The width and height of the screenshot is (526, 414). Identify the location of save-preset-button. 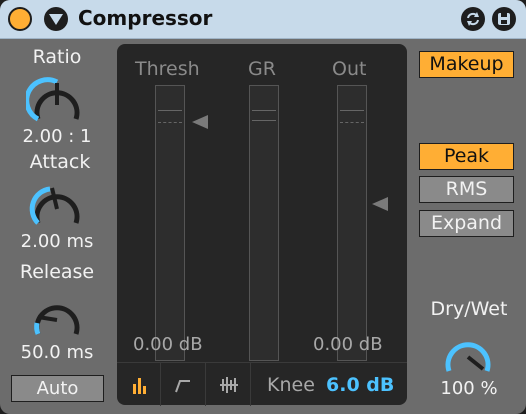
(504, 19).